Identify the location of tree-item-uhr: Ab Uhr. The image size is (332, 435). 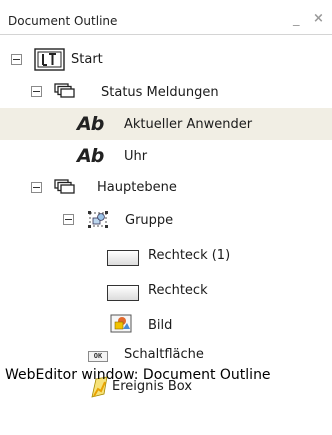
(166, 156).